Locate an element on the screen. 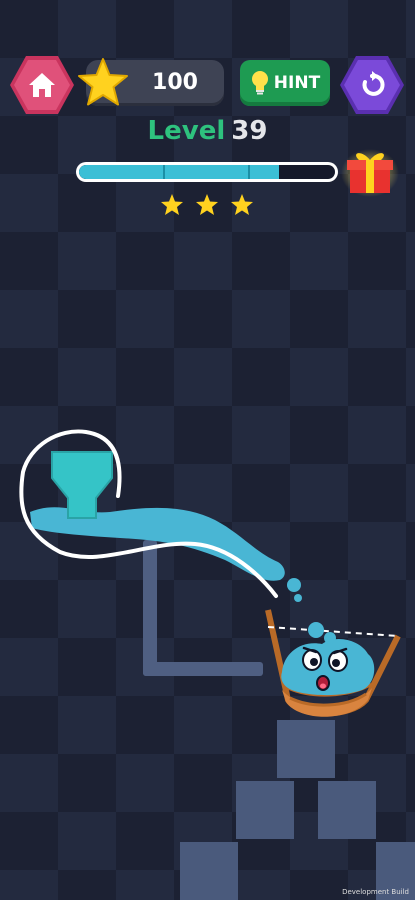 The width and height of the screenshot is (415, 900). build-watermark: Development Build is located at coordinates (375, 892).